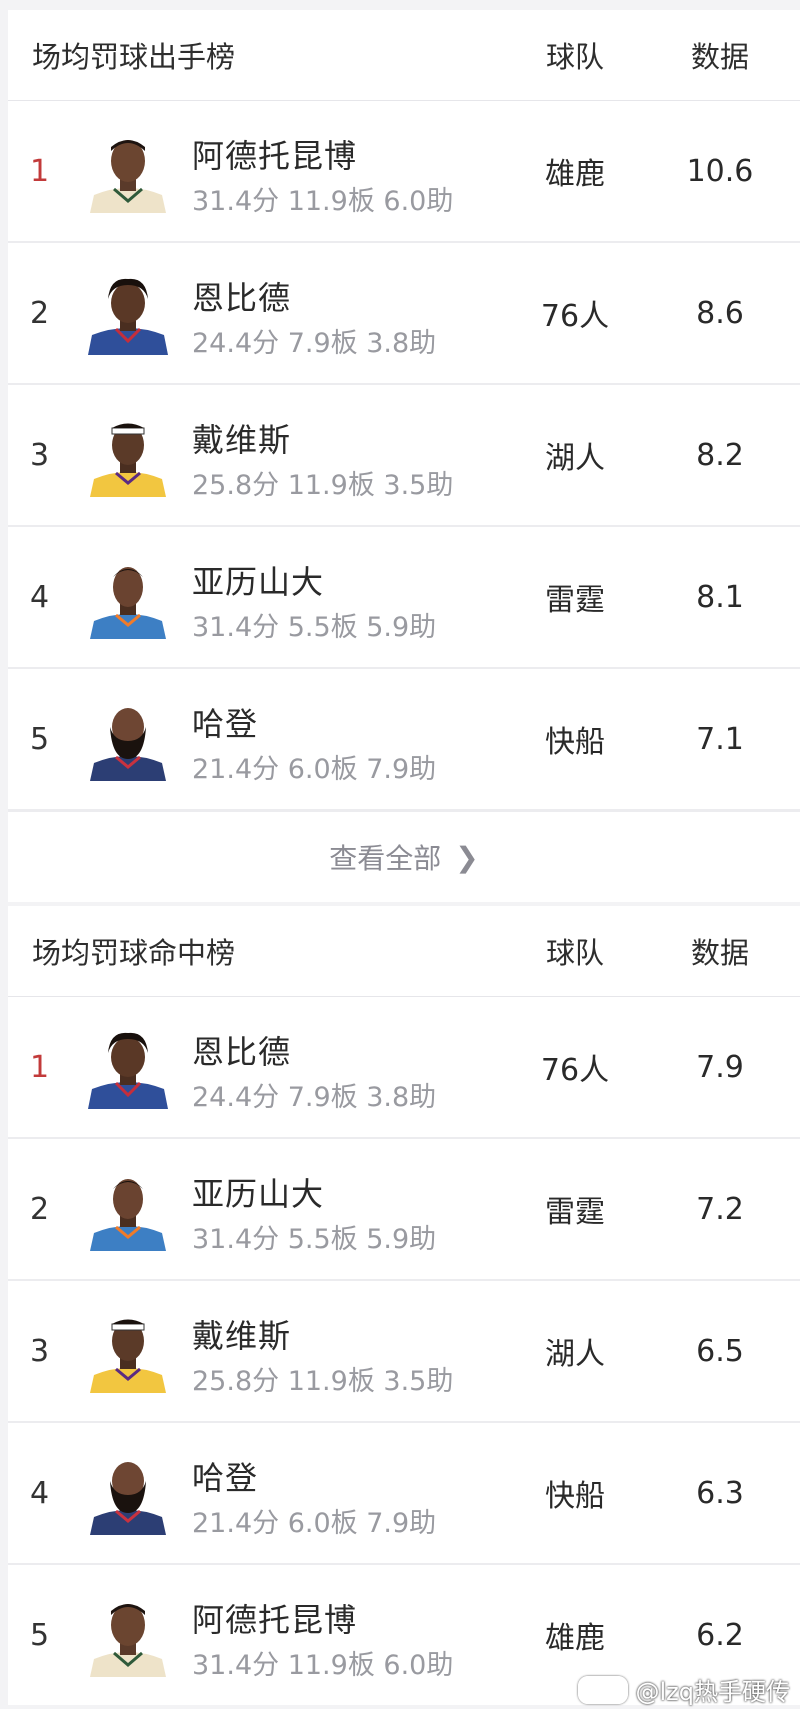 This screenshot has width=800, height=1709. I want to click on player-row: 5 哈登 21.4分 6.0板 7.9助 快船 7.1, so click(404, 740).